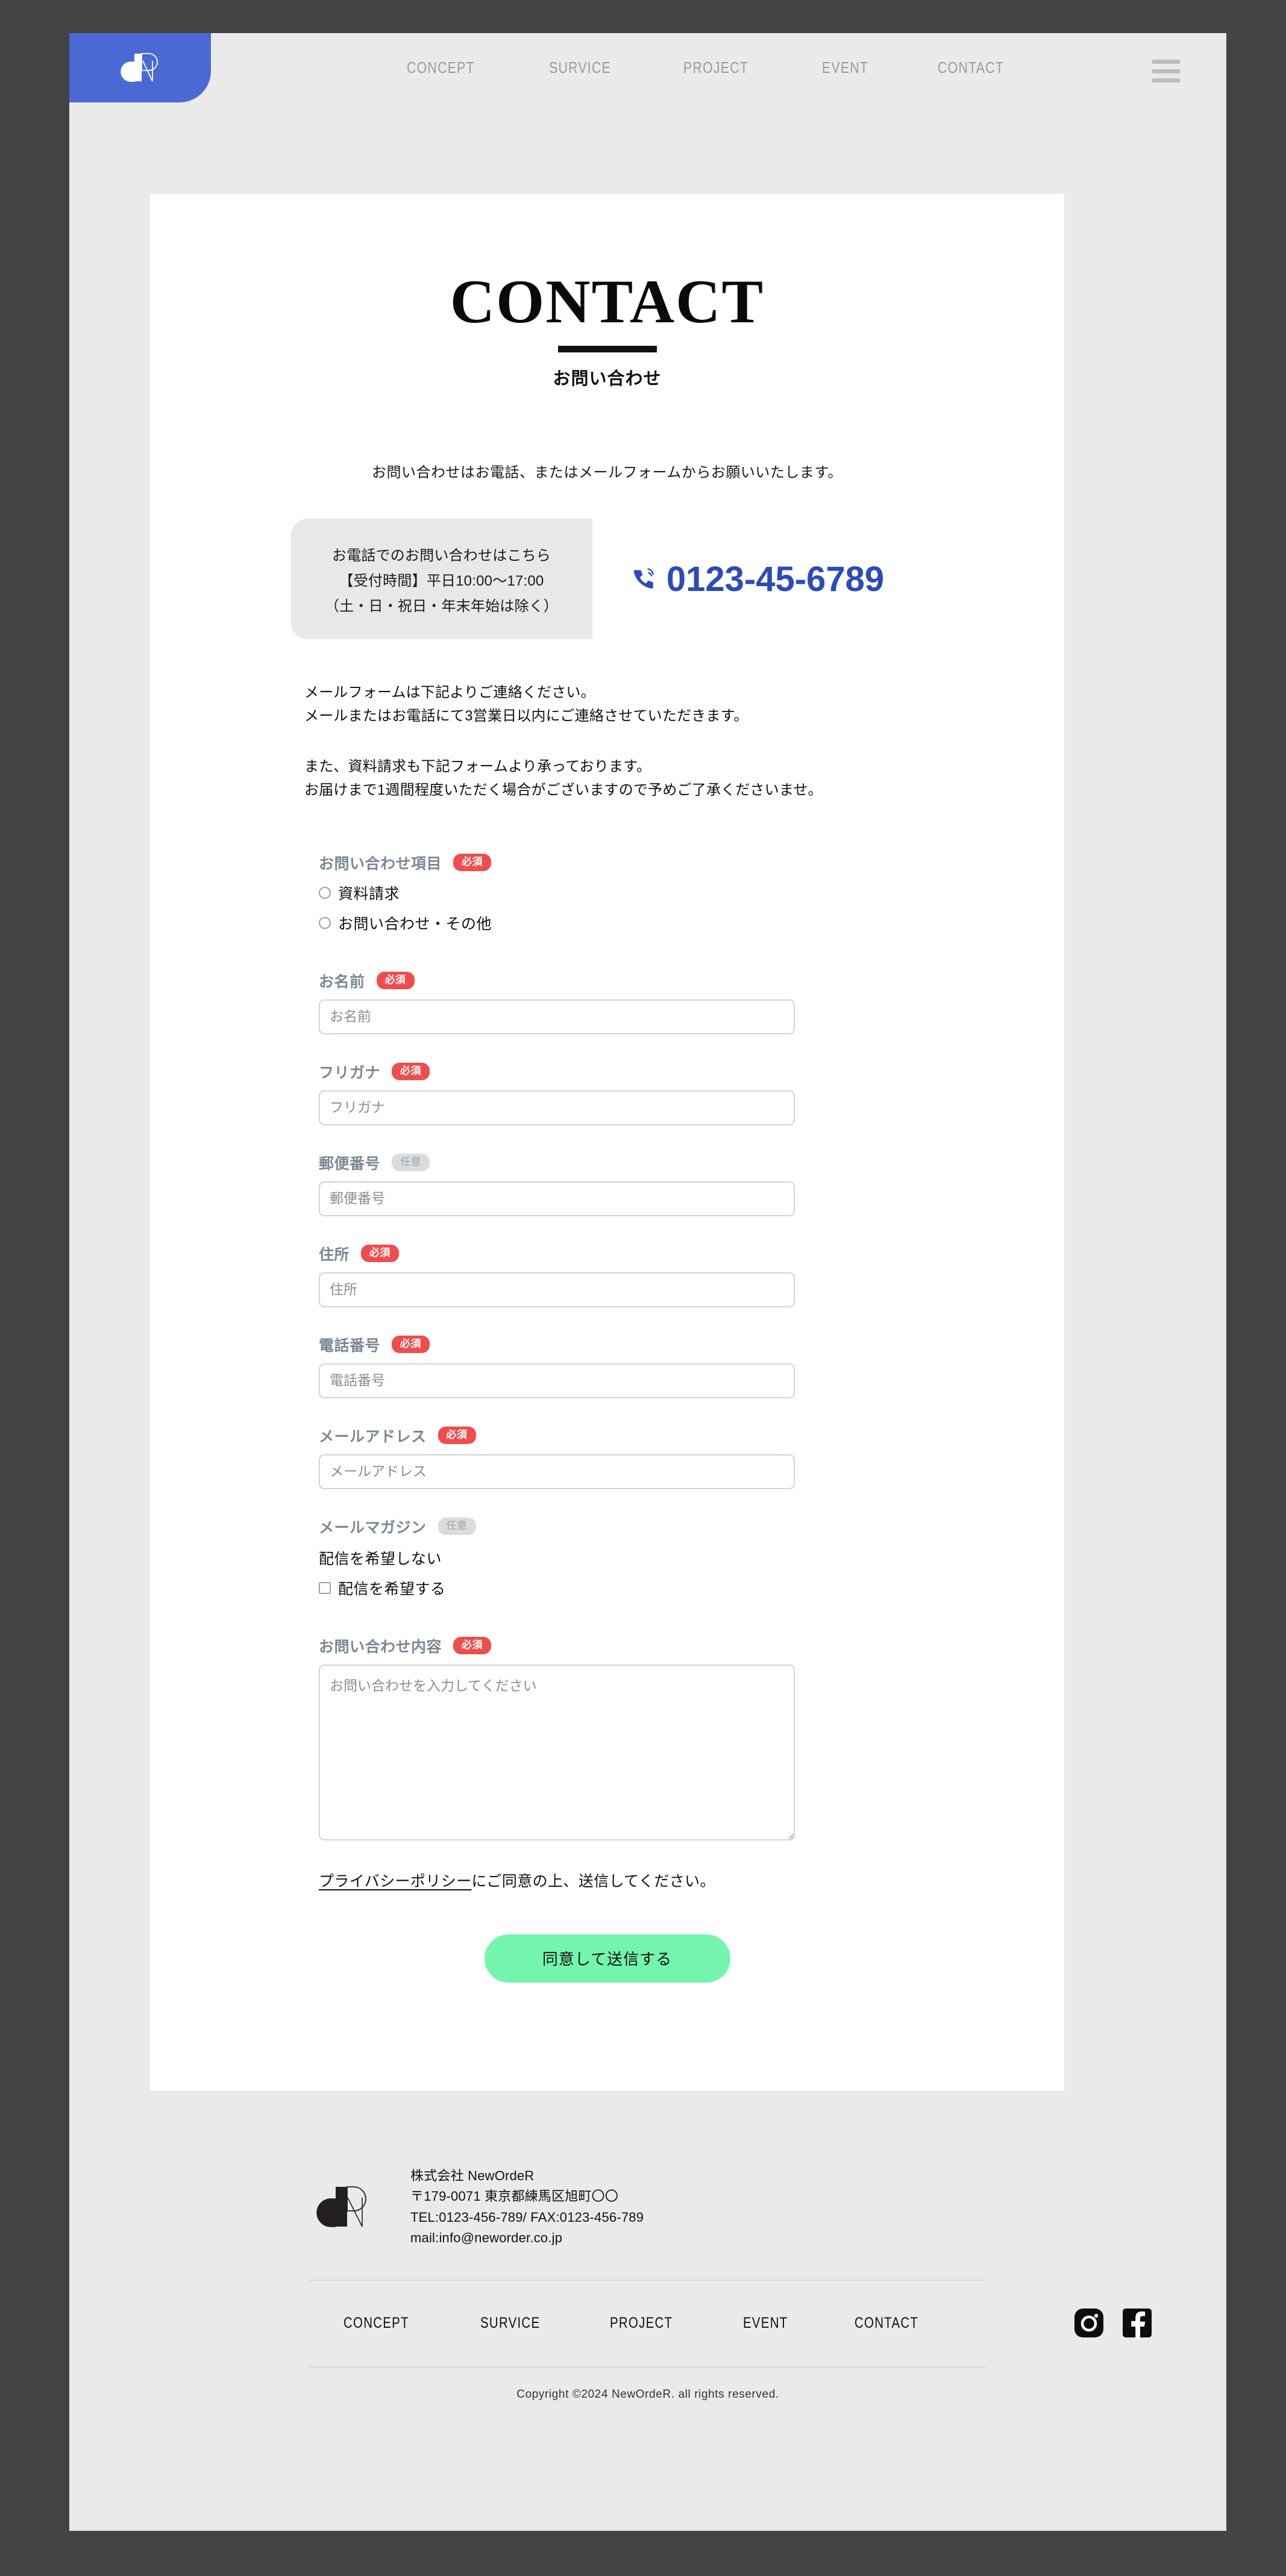 The width and height of the screenshot is (1286, 2576). I want to click on instagram-icon, so click(1089, 2323).